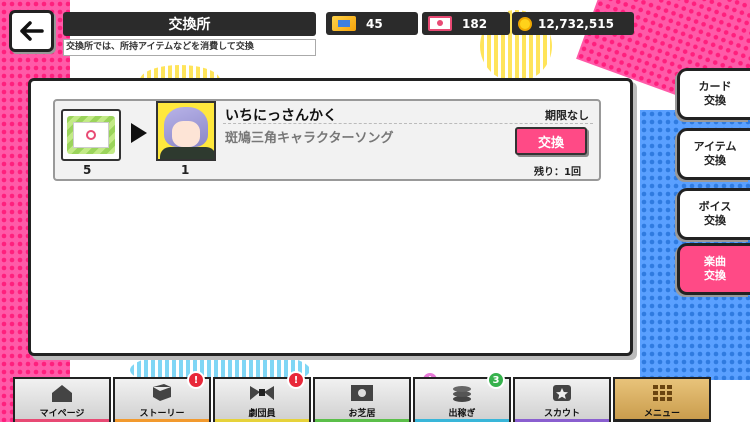 The image size is (750, 422). Describe the element at coordinates (408, 123) in the screenshot. I see `divider` at that location.